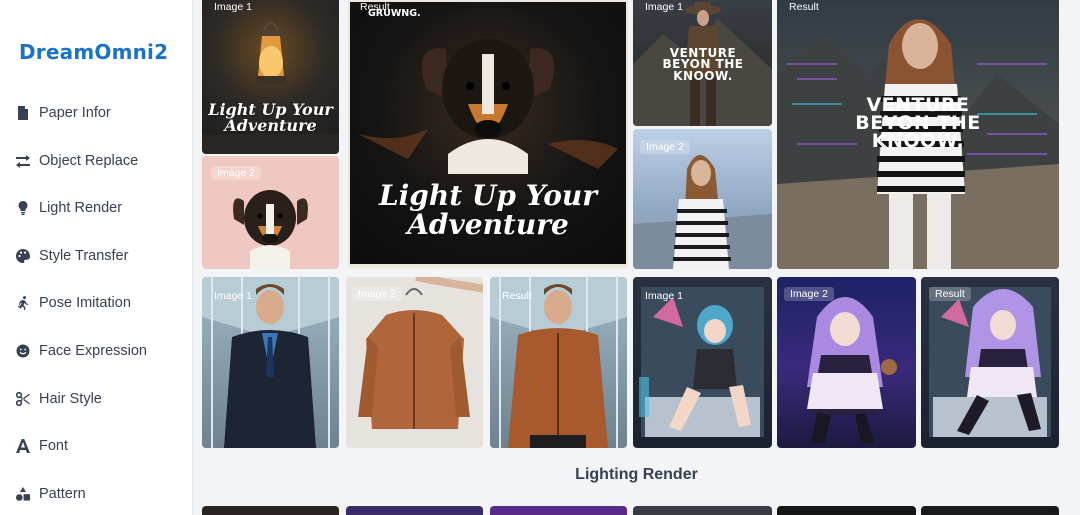 The image size is (1080, 515). I want to click on result-dog-tile: Result GRUWNG. Light Up Your Adventure, so click(488, 134).